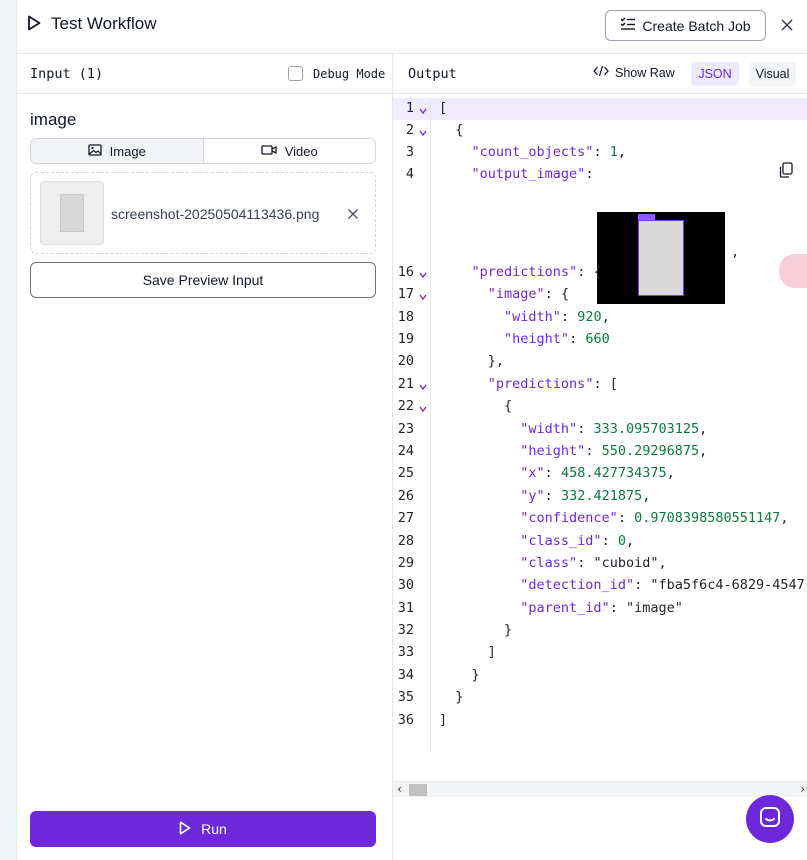 The width and height of the screenshot is (807, 860). I want to click on code-line: "class": "cuboid",, so click(593, 563).